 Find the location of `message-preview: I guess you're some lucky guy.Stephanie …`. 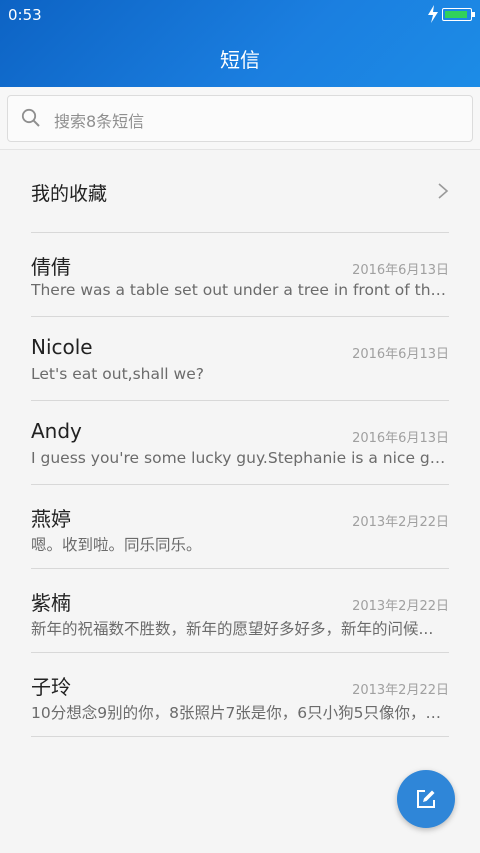

message-preview: I guess you're some lucky guy.Stephanie … is located at coordinates (240, 458).